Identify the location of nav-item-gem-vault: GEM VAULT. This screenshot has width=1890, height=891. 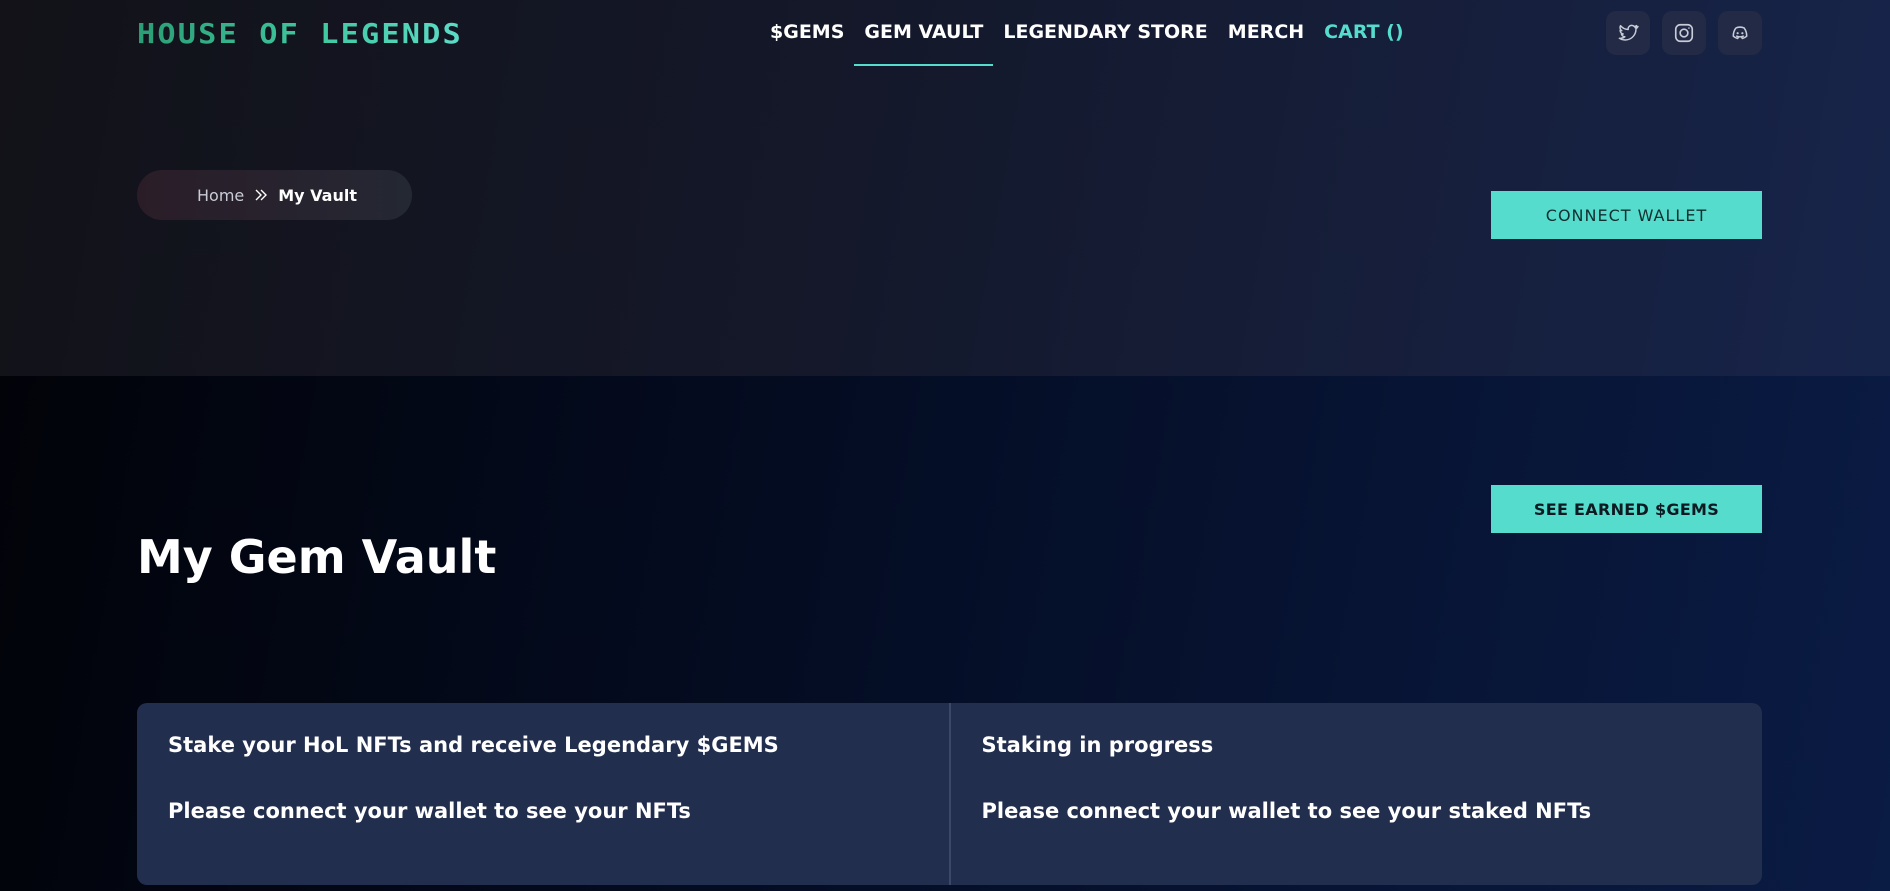
(924, 33).